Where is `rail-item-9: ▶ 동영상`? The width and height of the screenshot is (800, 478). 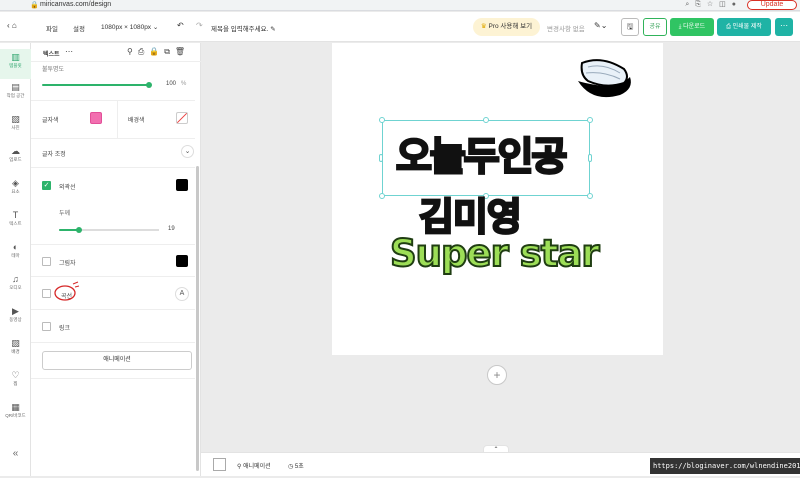
rail-item-9: ▶ 동영상 is located at coordinates (15, 318).